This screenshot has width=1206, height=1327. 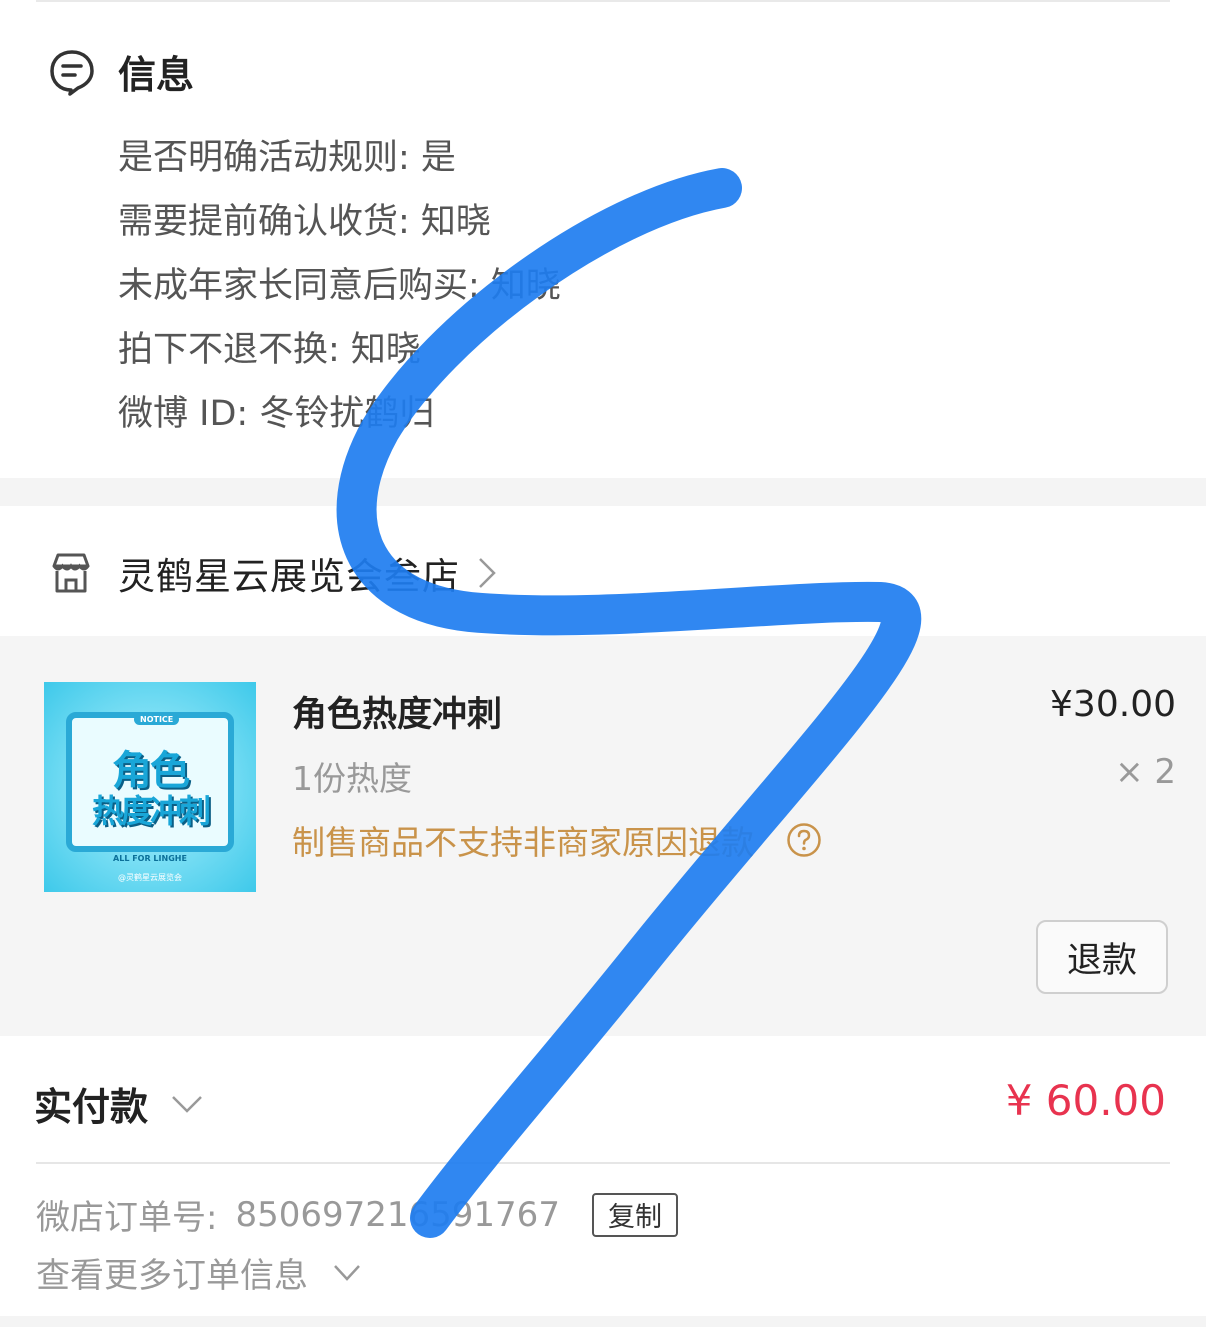 I want to click on order-number: 850697216591767, so click(x=397, y=1214).